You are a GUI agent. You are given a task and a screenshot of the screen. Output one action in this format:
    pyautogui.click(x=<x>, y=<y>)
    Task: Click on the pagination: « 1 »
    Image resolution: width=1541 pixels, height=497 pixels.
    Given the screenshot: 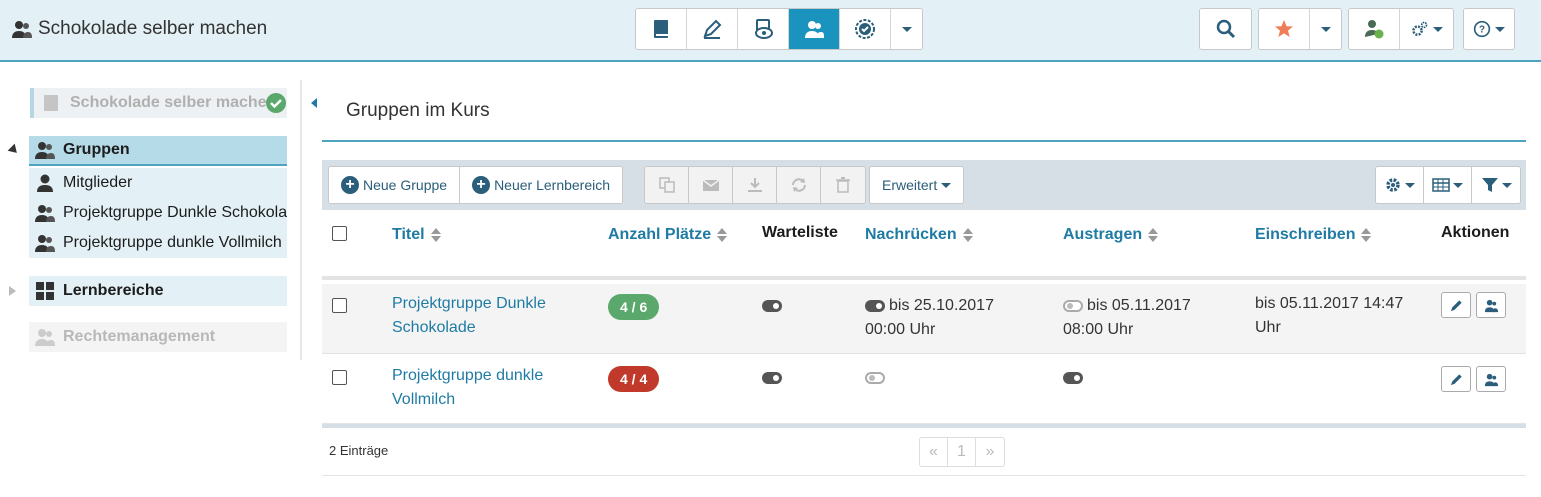 What is the action you would take?
    pyautogui.click(x=962, y=452)
    